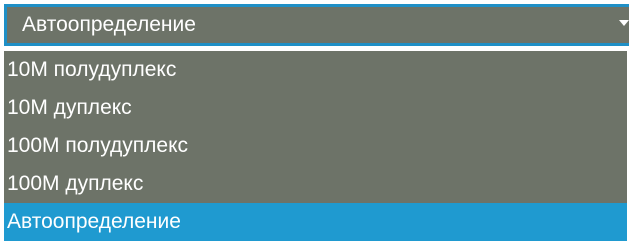  Describe the element at coordinates (109, 24) in the screenshot. I see `select-current-value: Автоопределение` at that location.